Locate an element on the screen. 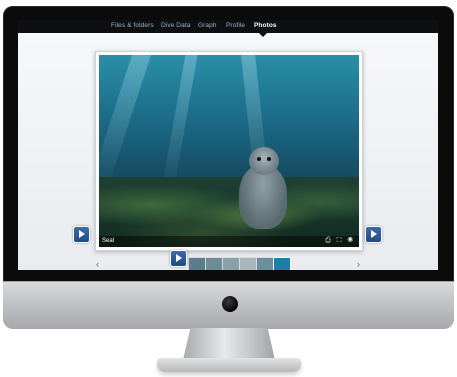 The width and height of the screenshot is (457, 377). monitor-stand-base is located at coordinates (229, 365).